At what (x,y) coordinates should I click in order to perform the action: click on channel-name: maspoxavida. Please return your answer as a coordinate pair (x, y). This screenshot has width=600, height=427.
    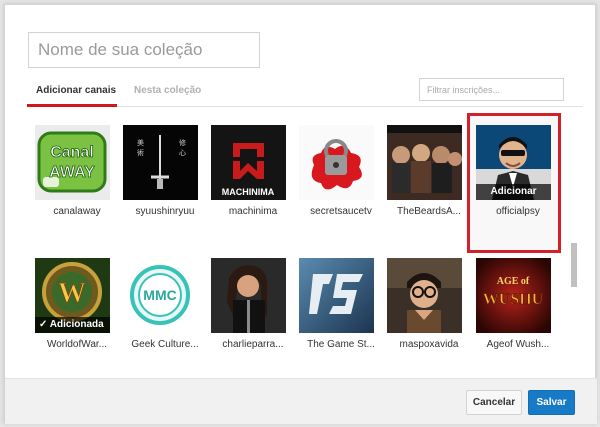
    Looking at the image, I should click on (429, 344).